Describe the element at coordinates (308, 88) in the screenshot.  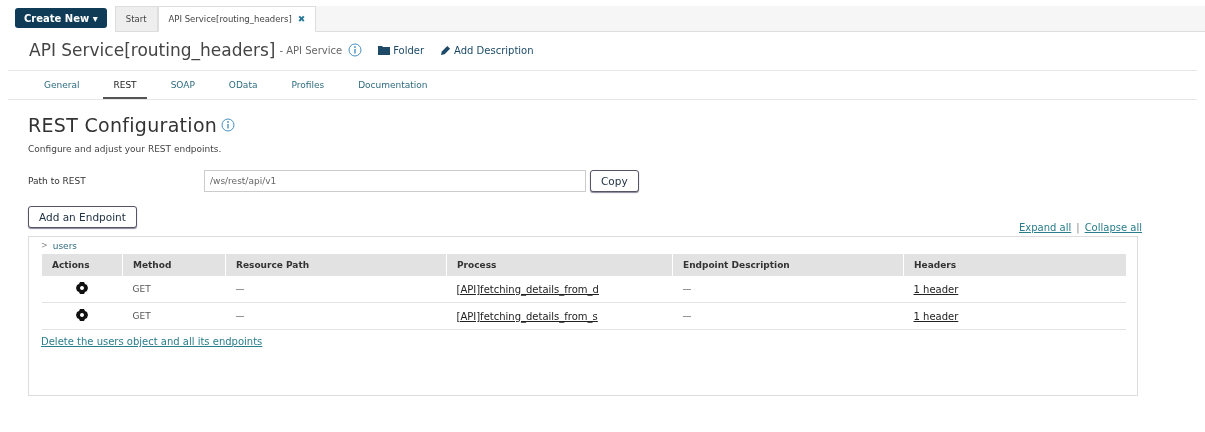
I see `section-tab: Profiles` at that location.